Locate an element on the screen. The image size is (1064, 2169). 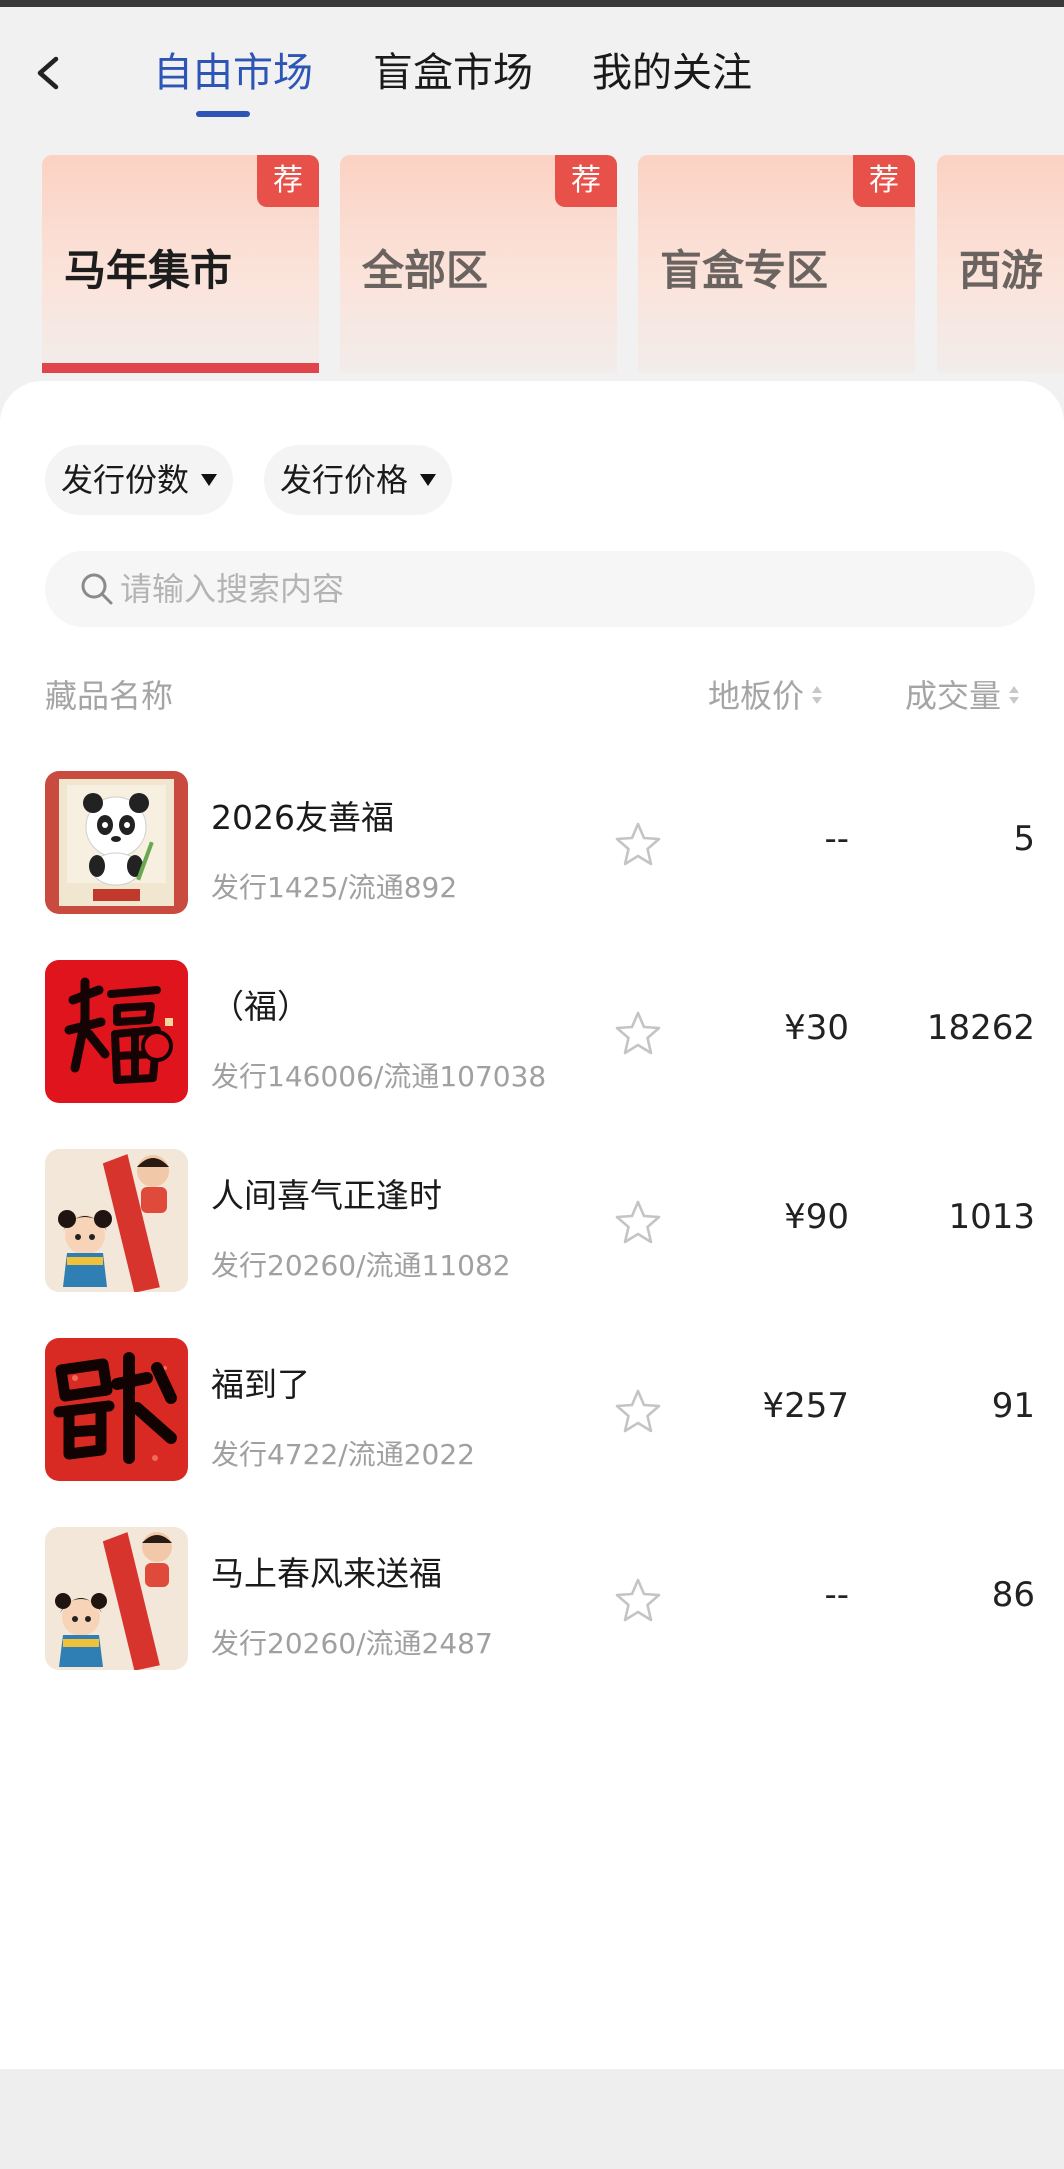
collectible-name: 人间喜气正逢时 is located at coordinates (326, 1195).